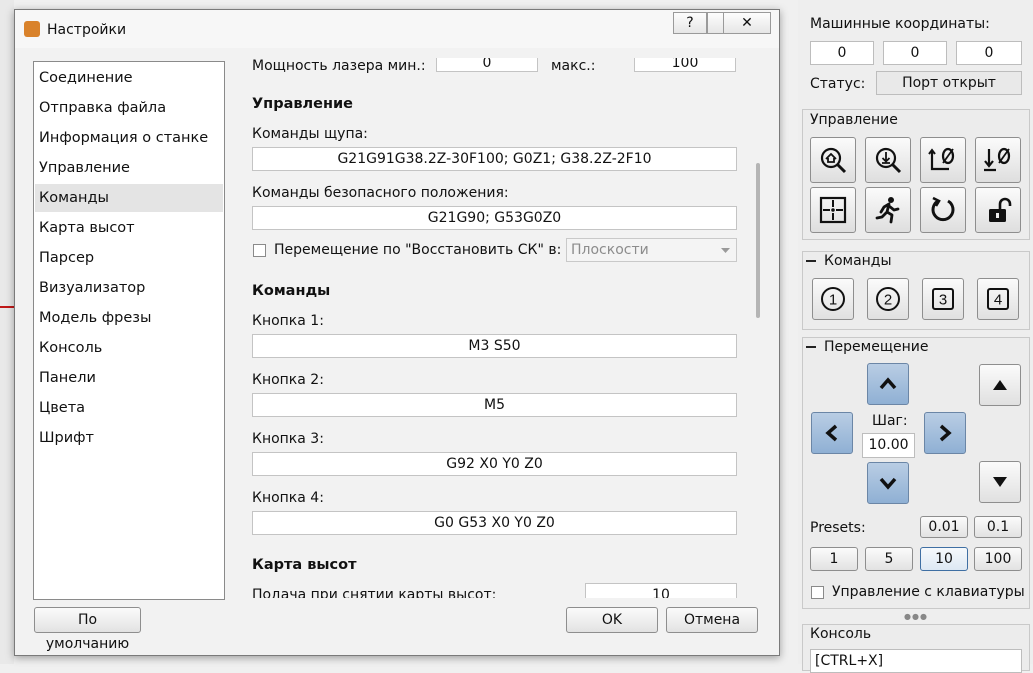 The height and width of the screenshot is (673, 1033). What do you see at coordinates (494, 464) in the screenshot?
I see `command-button-3-input: G92 X0 Y0 Z0` at bounding box center [494, 464].